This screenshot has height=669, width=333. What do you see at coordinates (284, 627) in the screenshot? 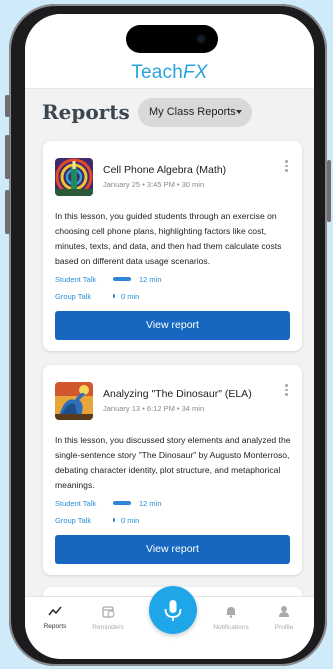
I see `nav-profile-label: Profile` at bounding box center [284, 627].